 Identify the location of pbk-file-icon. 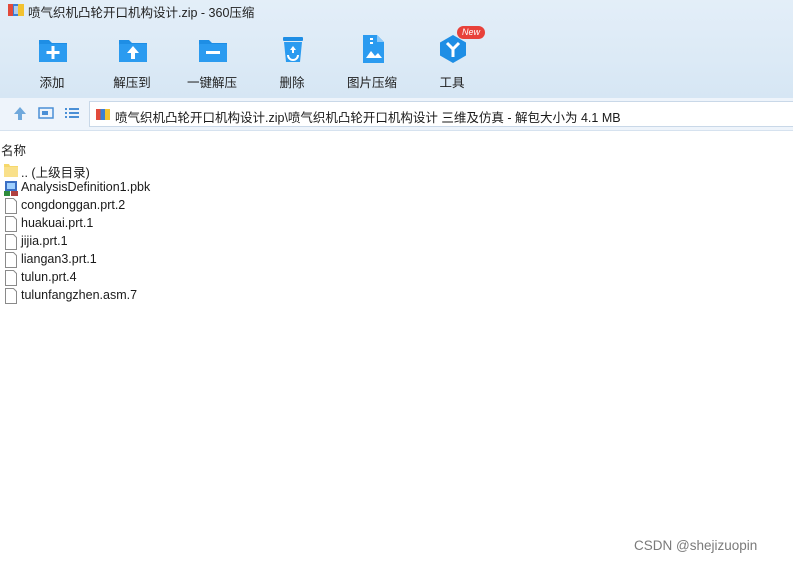
(11, 188).